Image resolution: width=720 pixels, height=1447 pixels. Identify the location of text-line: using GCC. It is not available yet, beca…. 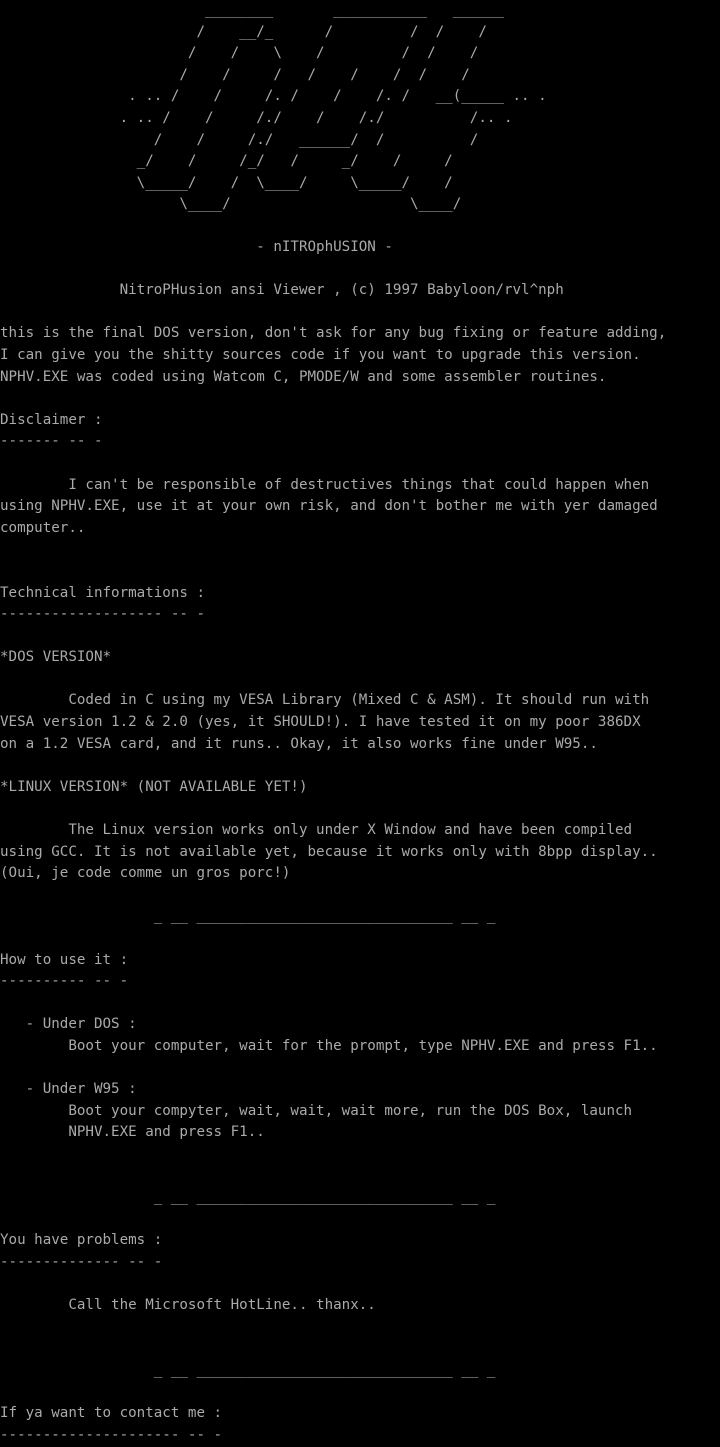
(329, 851).